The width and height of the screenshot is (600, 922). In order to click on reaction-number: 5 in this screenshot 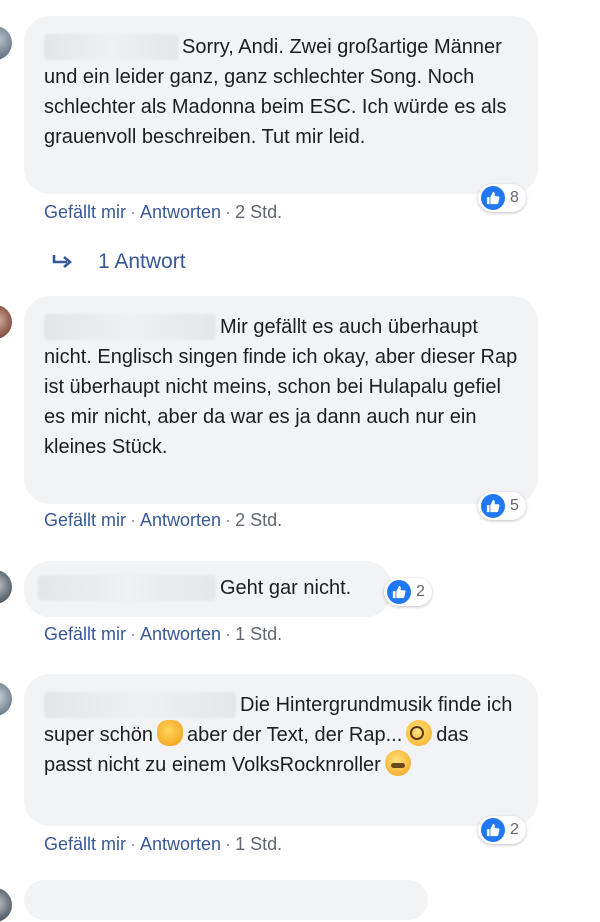, I will do `click(514, 505)`.